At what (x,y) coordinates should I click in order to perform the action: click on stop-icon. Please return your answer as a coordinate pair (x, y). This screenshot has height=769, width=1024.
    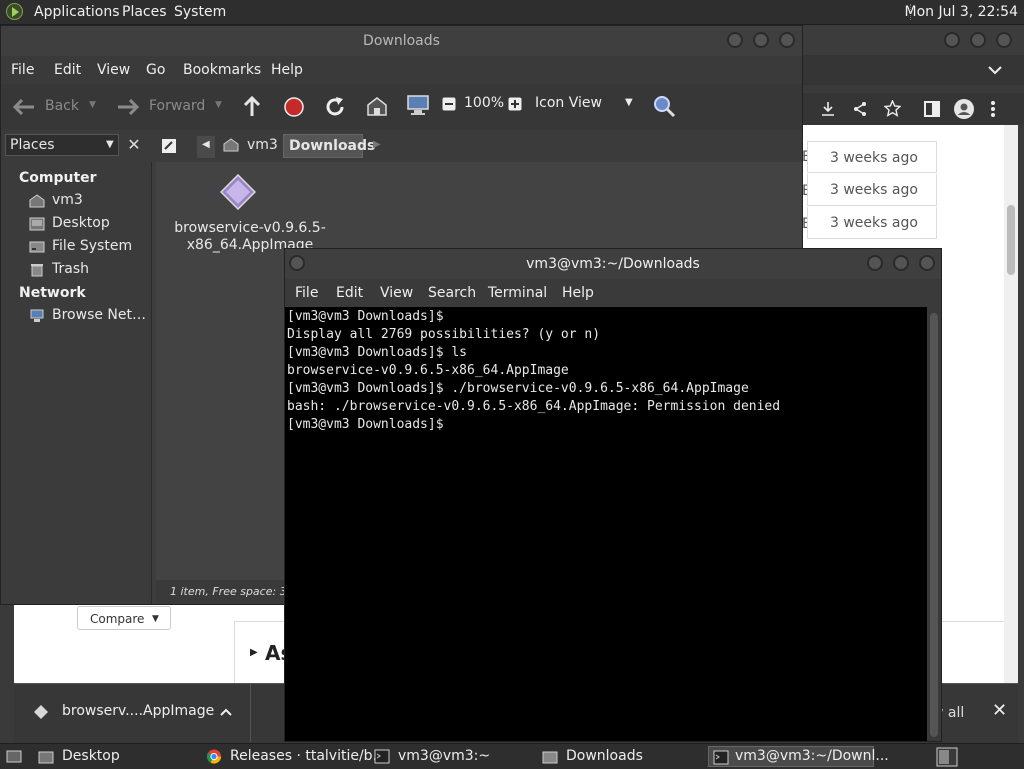
    Looking at the image, I should click on (294, 107).